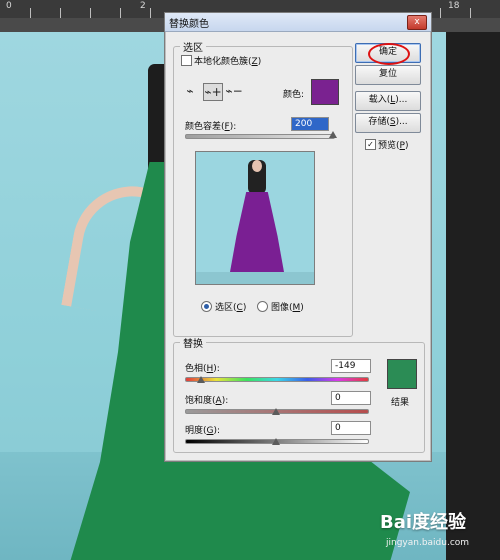 The image size is (500, 560). Describe the element at coordinates (189, 24) in the screenshot. I see `dialog-title: 替换颜色` at that location.